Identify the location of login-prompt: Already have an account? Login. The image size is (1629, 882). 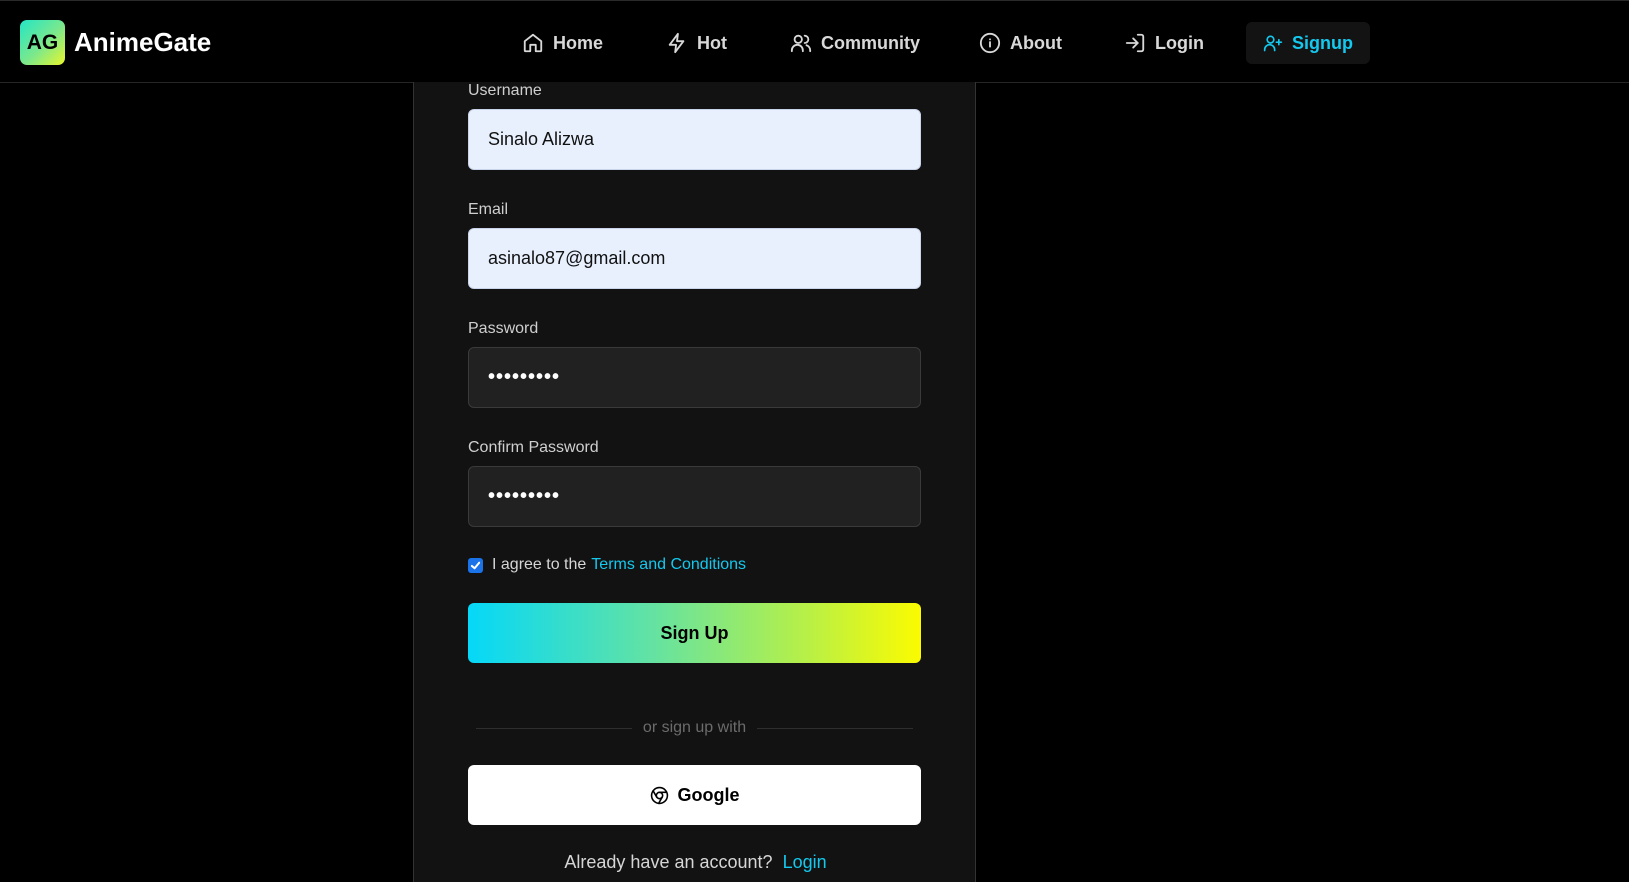
(695, 862).